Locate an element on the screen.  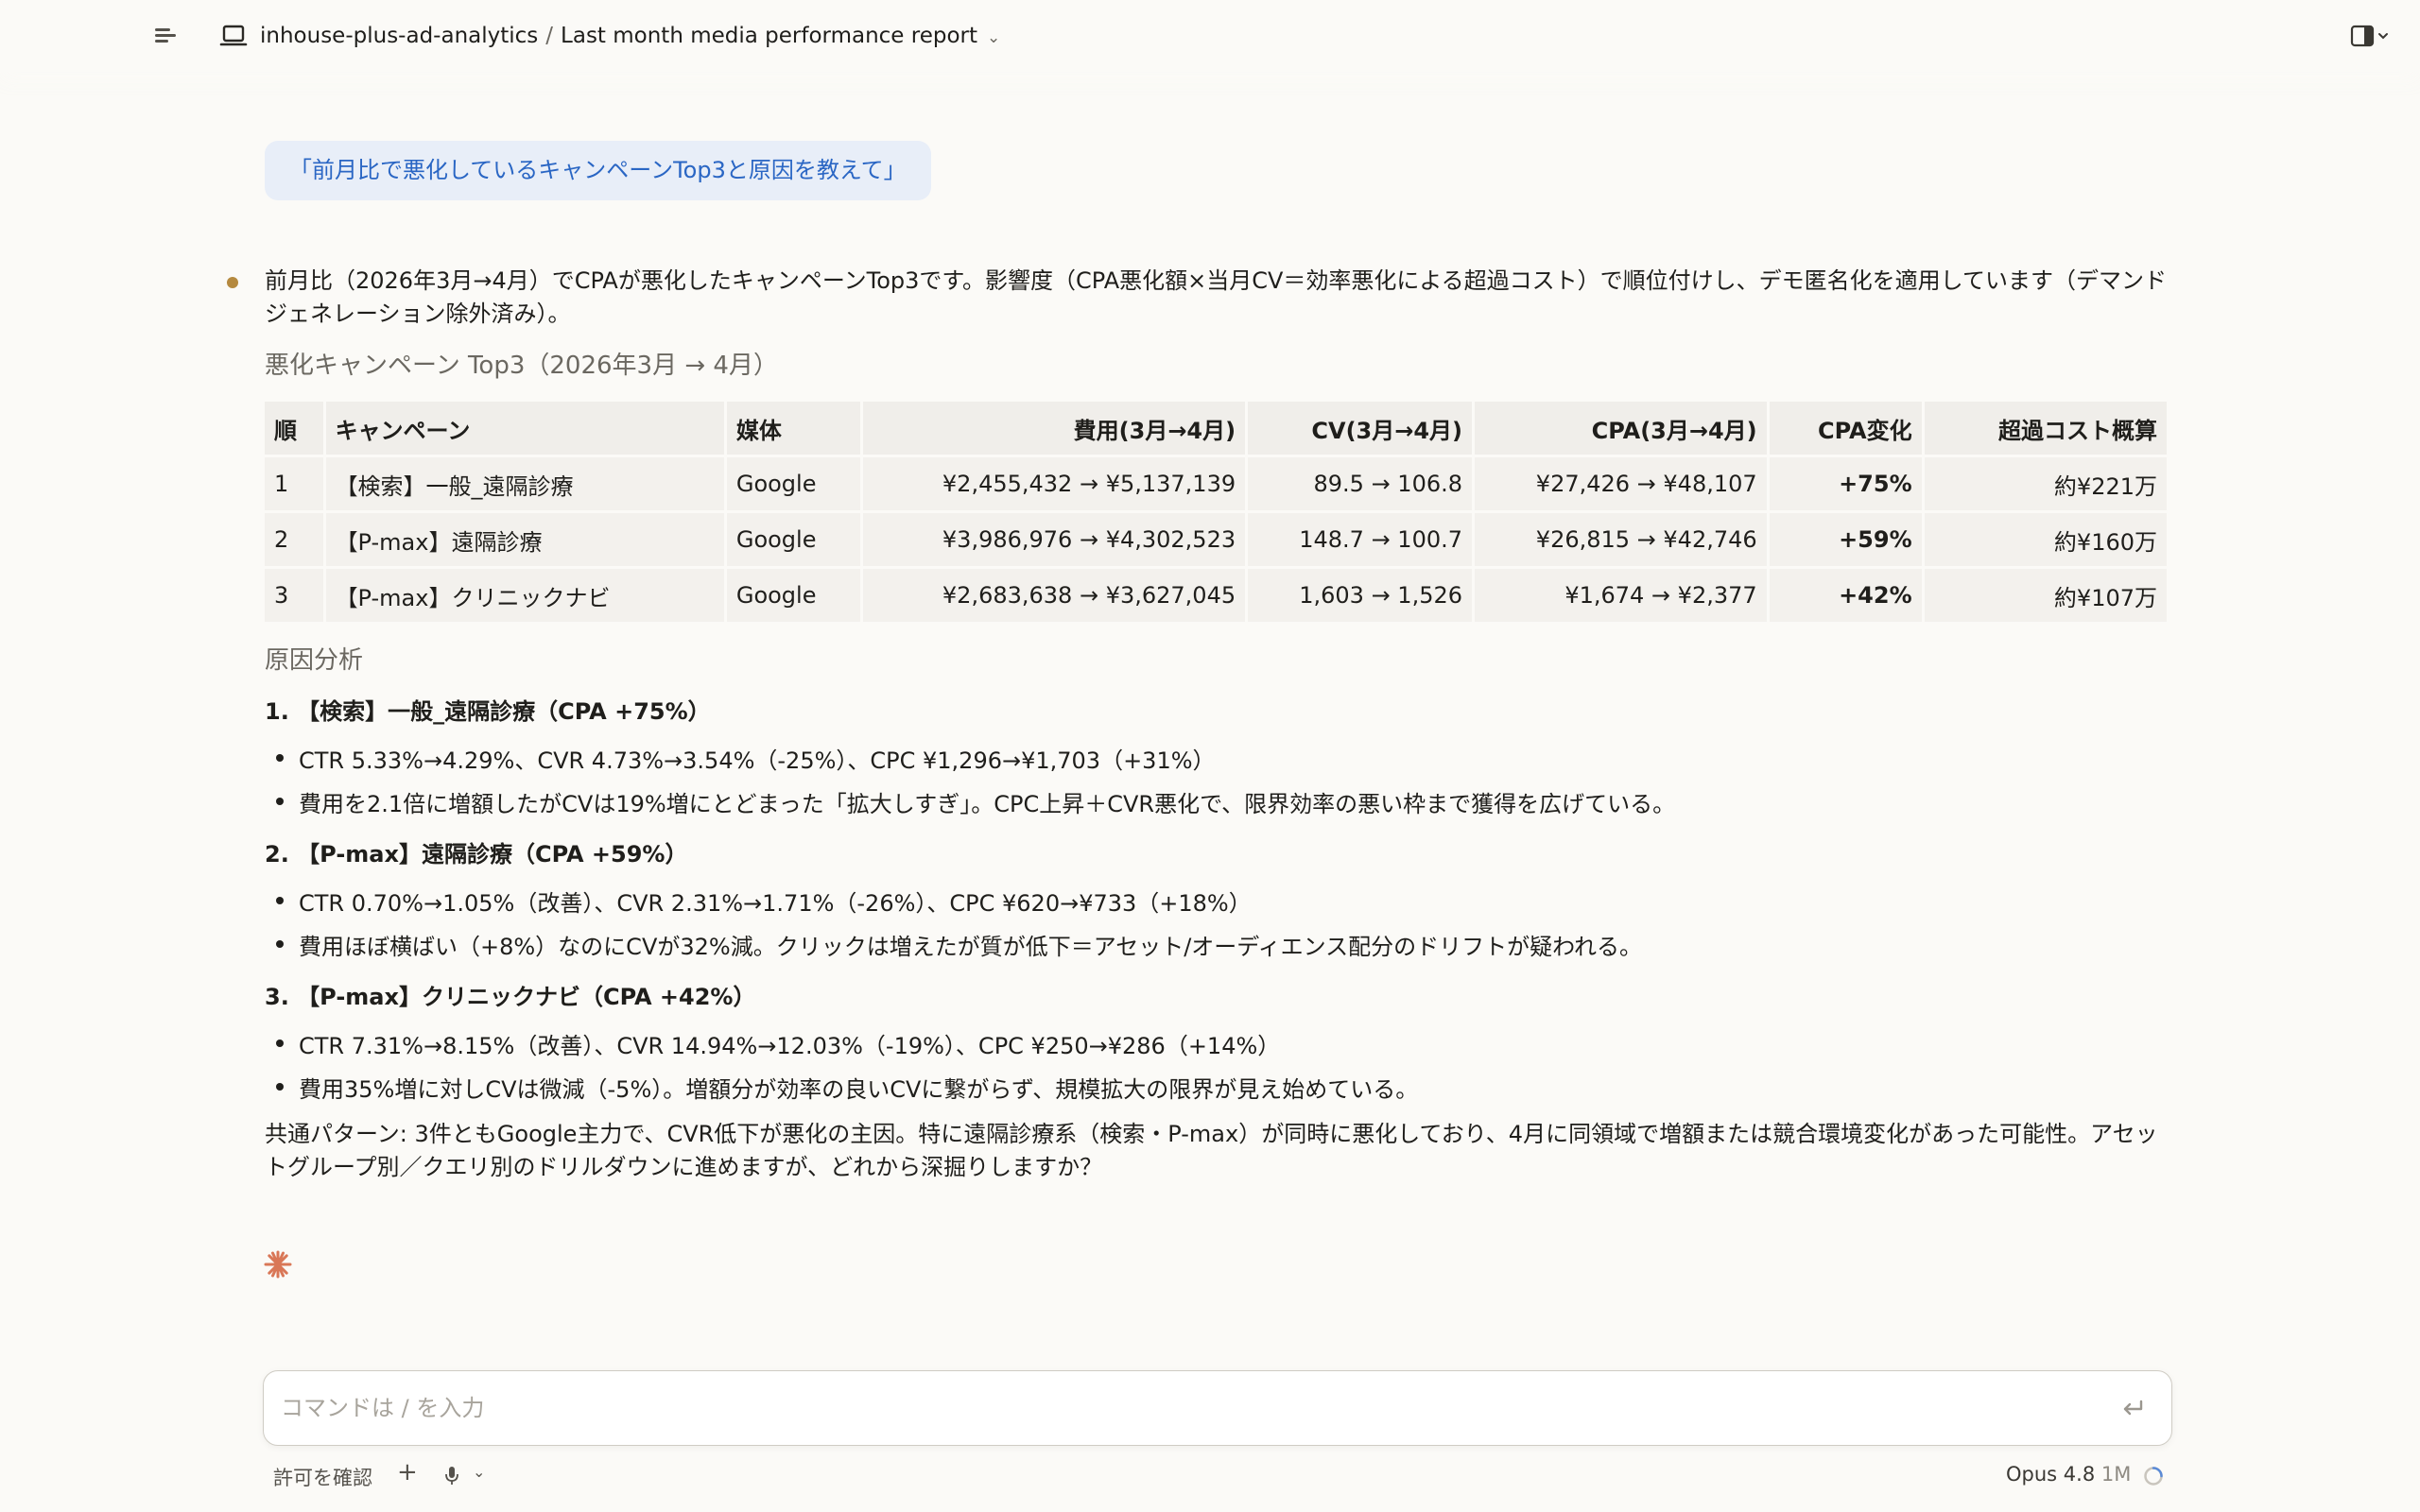
cell-cv: 89.5 → 106.8 is located at coordinates (1360, 483).